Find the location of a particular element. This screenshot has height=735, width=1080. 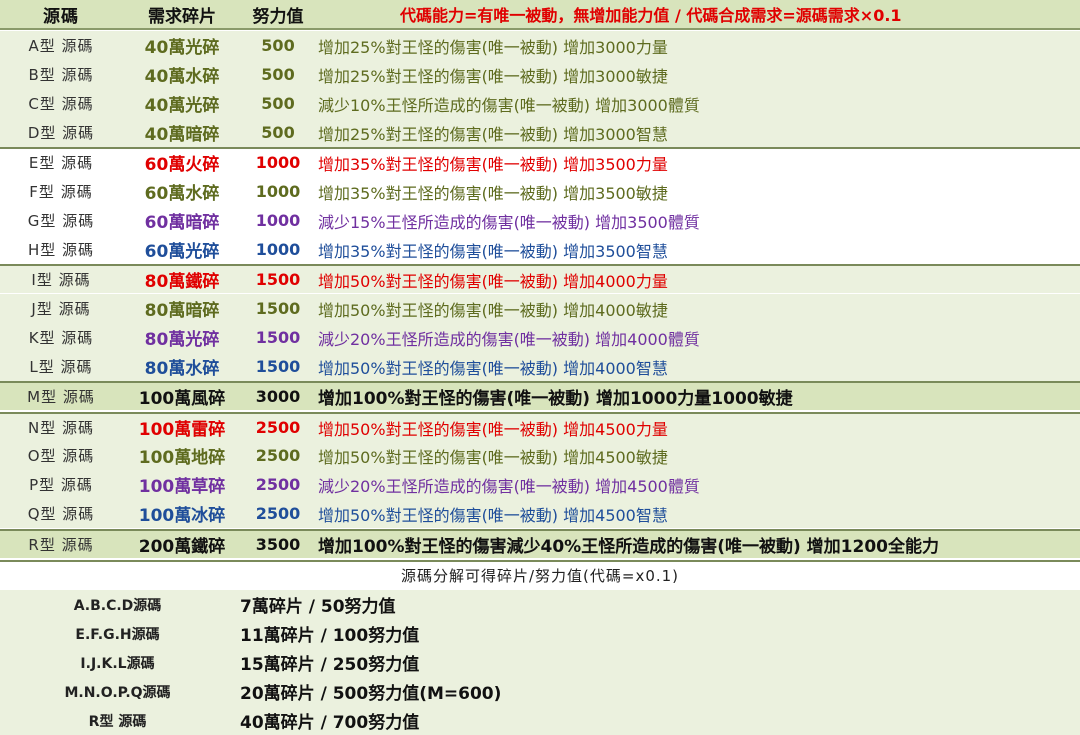

table-row: H型 源碼 60萬光碎 1000 增加35%對王怪的傷害(唯一被動) 增加3500智慧 is located at coordinates (540, 249).